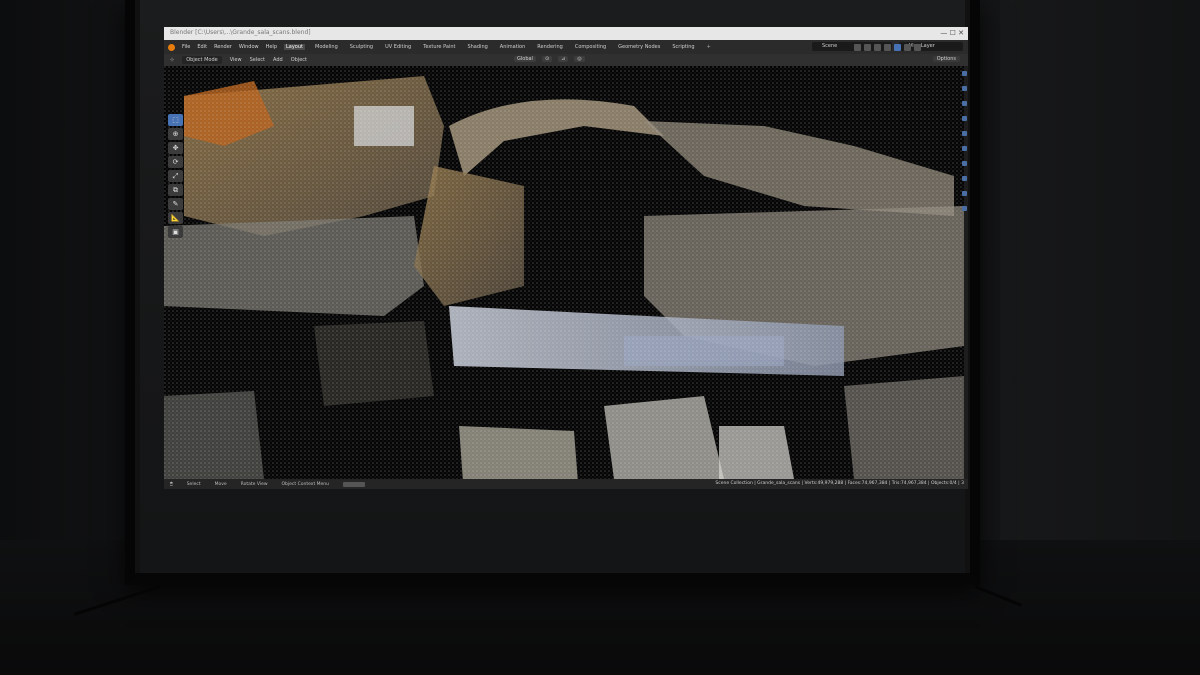 This screenshot has height=675, width=1200. Describe the element at coordinates (271, 47) in the screenshot. I see `menu-help: Help` at that location.